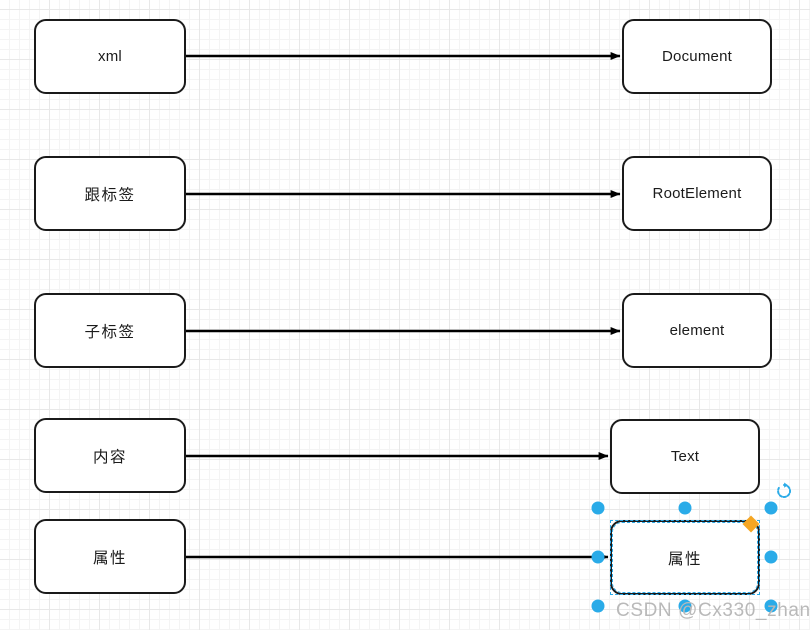 This screenshot has width=810, height=630. I want to click on node-label: 内容, so click(109, 457).